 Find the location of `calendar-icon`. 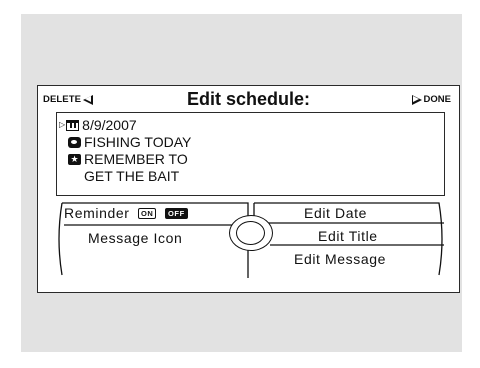

calendar-icon is located at coordinates (73, 125).